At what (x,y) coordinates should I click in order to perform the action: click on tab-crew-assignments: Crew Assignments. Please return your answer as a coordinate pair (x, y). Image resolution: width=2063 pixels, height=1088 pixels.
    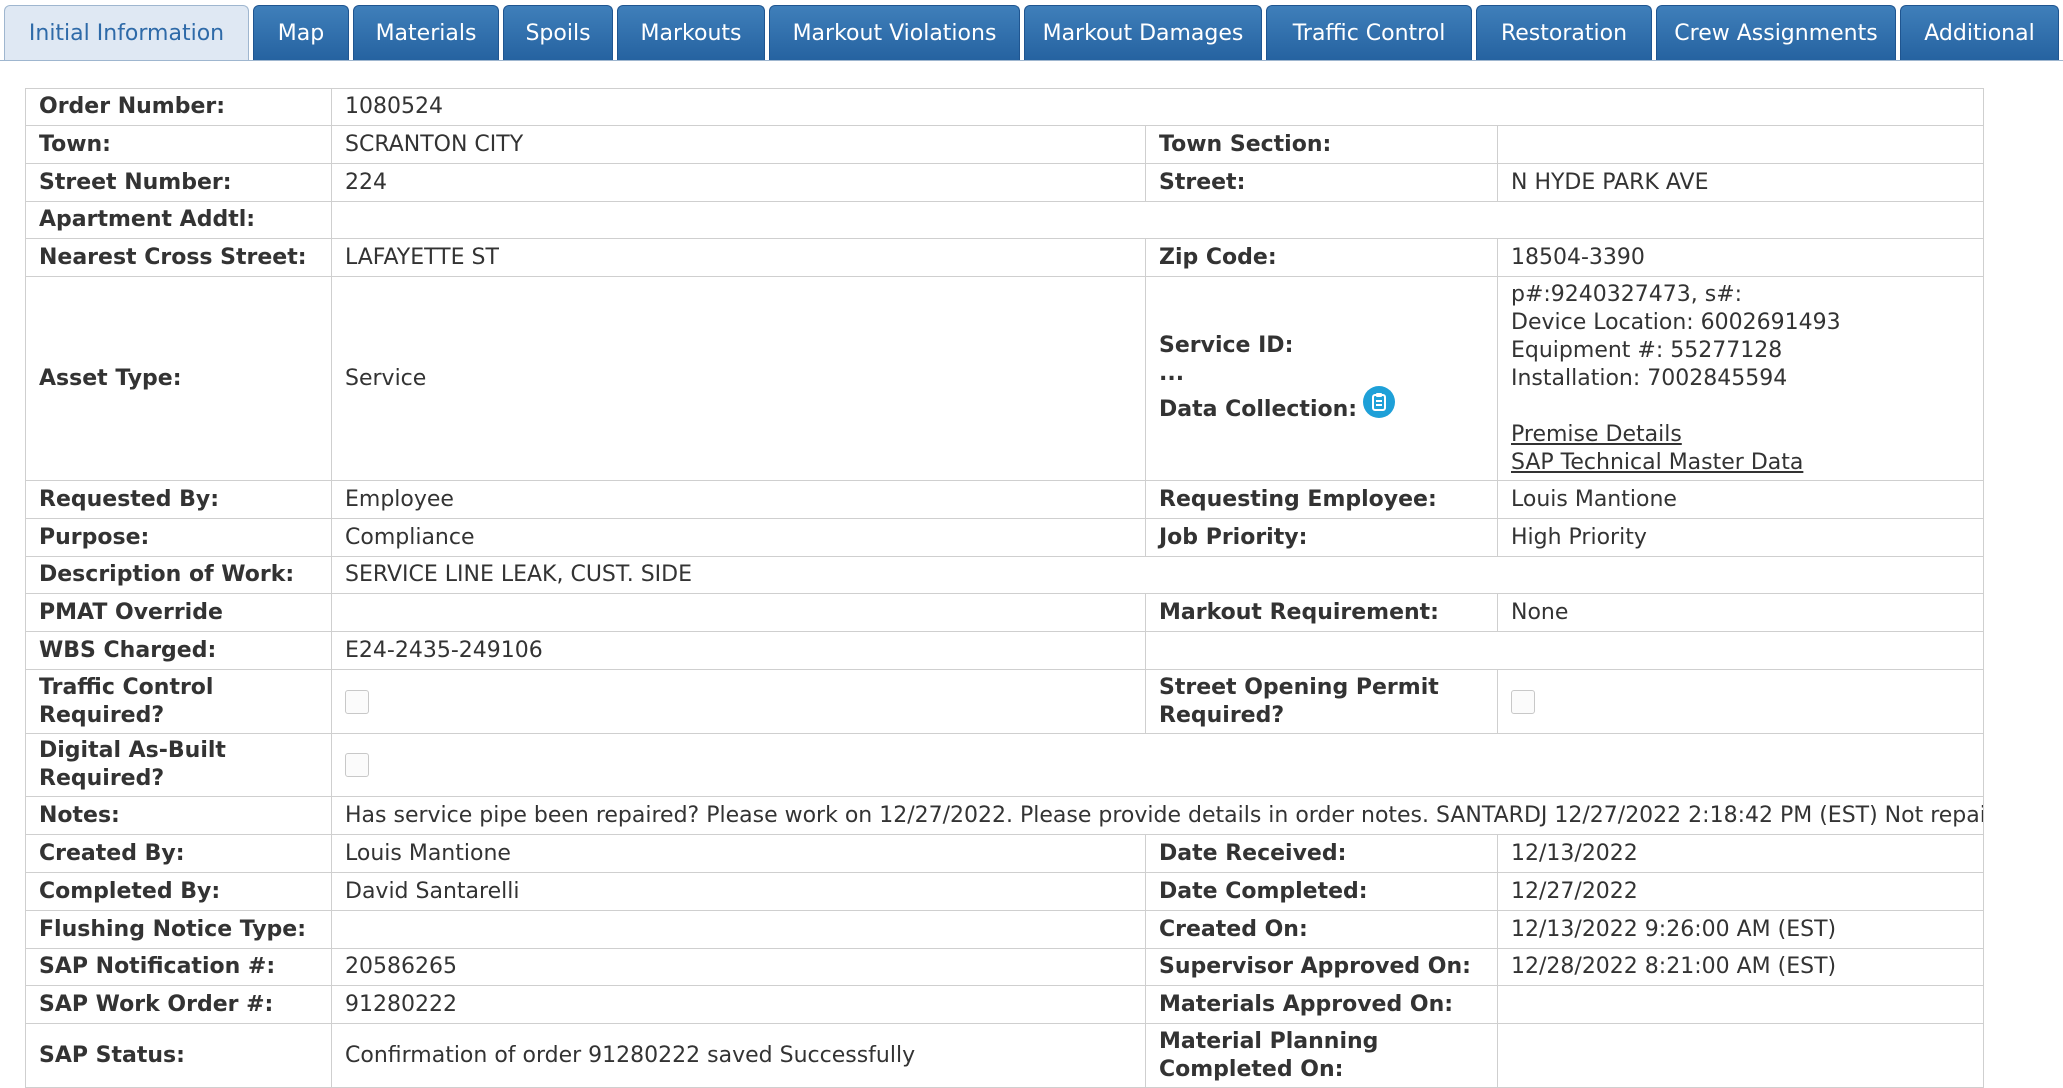
    Looking at the image, I should click on (1776, 33).